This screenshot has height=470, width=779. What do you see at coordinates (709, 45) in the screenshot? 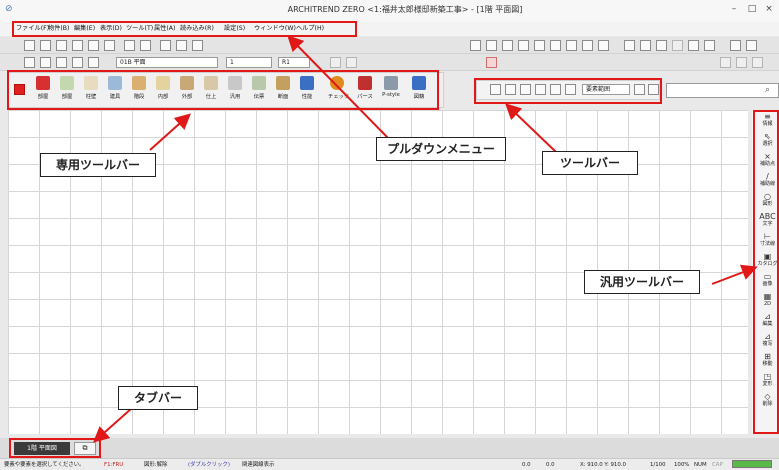
I see `panel-icon` at bounding box center [709, 45].